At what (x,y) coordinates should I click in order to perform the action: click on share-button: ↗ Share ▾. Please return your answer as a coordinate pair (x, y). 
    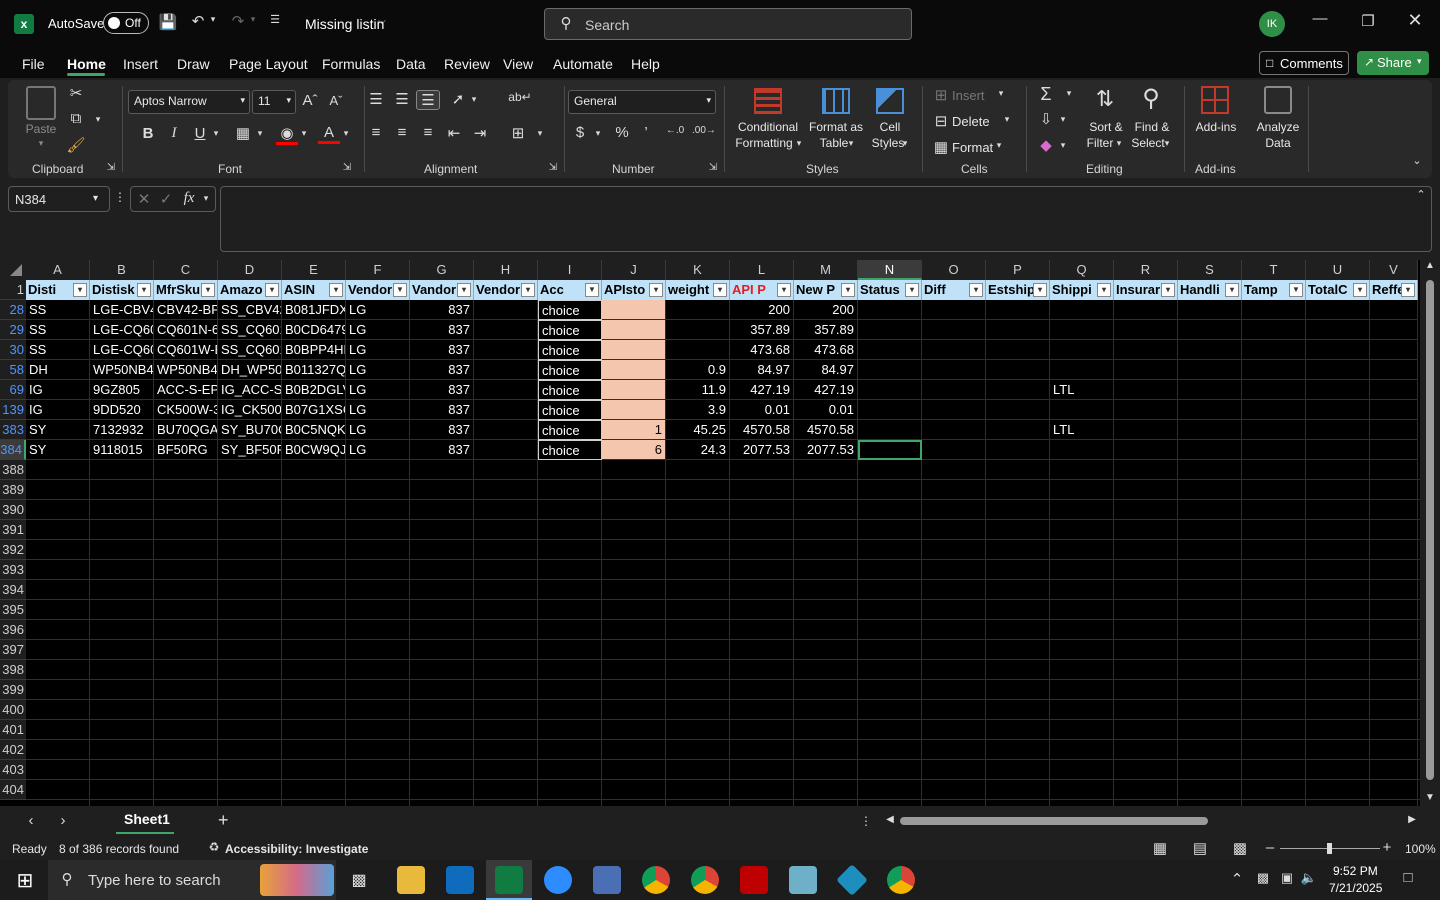
    Looking at the image, I should click on (1393, 63).